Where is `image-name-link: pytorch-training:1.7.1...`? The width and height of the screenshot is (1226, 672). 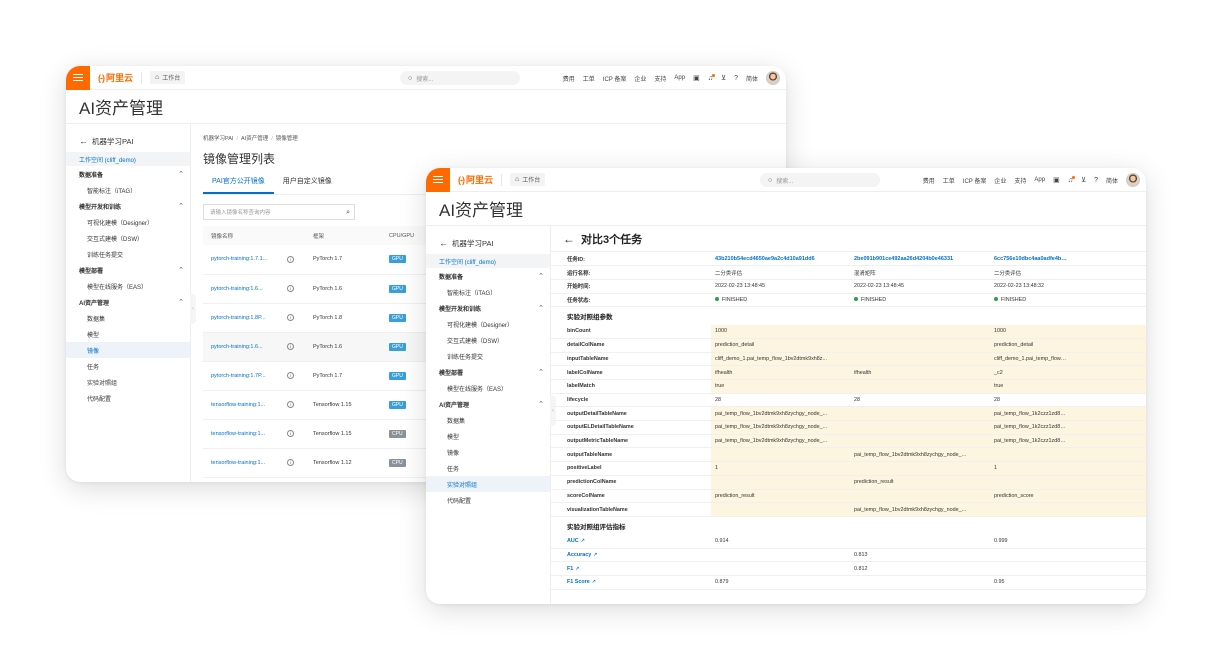 image-name-link: pytorch-training:1.7.1... is located at coordinates (241, 260).